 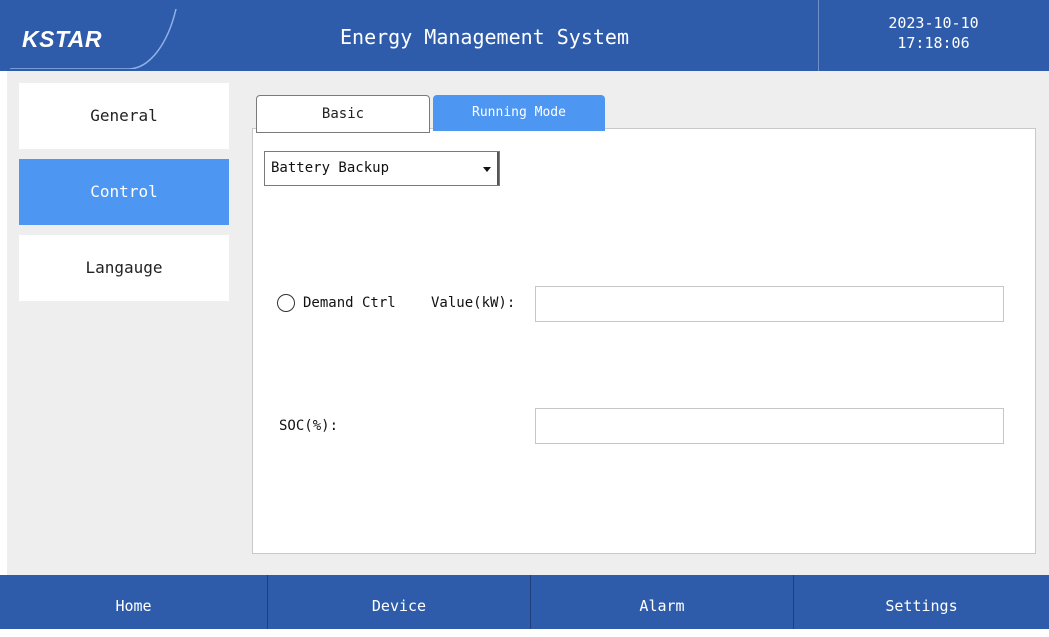 I want to click on tab-label: Running Mode, so click(x=519, y=112).